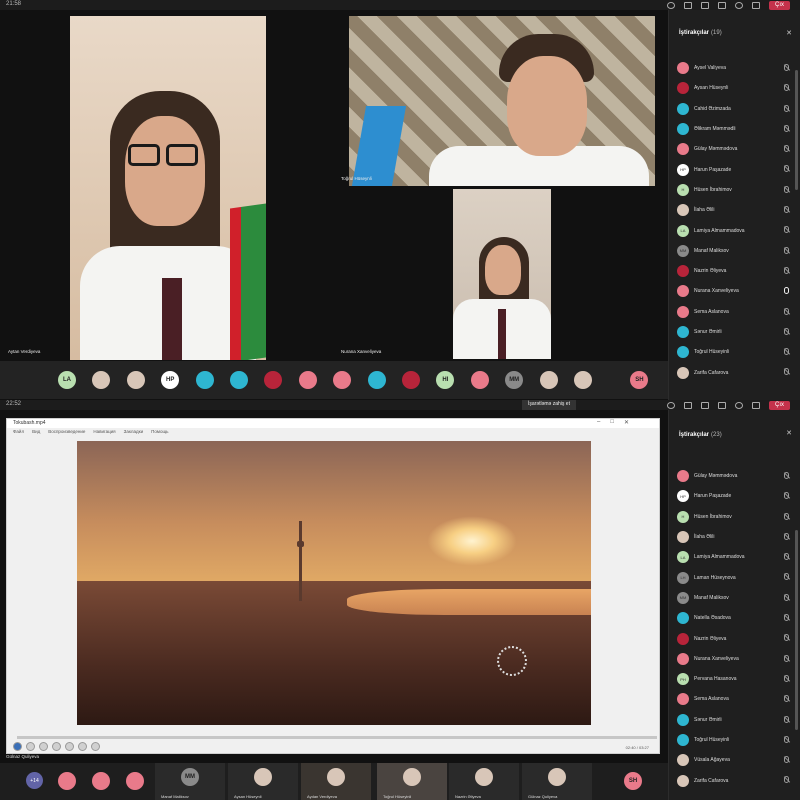  Describe the element at coordinates (735, 577) in the screenshot. I see `participant-row: LH Laman Hüseynova` at that location.